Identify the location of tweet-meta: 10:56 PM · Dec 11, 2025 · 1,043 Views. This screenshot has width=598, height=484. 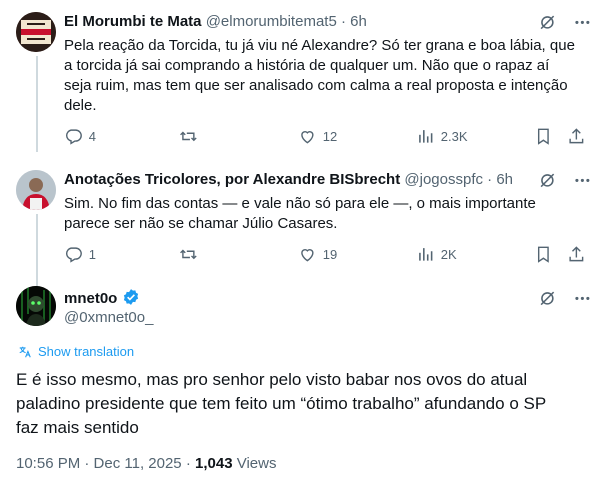
(146, 464).